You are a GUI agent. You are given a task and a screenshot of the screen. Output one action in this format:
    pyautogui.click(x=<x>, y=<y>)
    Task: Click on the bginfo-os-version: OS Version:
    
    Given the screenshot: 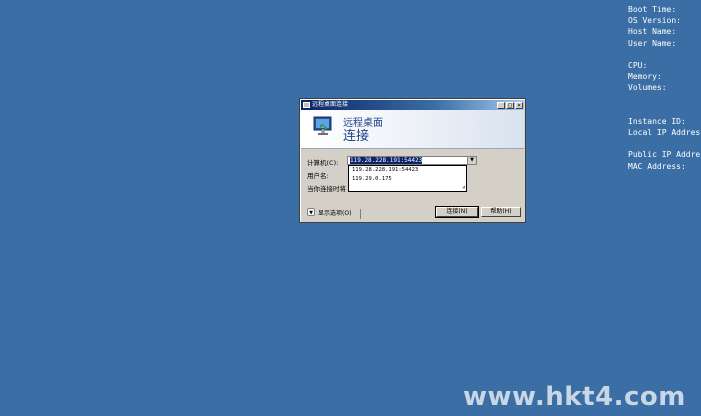 What is the action you would take?
    pyautogui.click(x=654, y=21)
    